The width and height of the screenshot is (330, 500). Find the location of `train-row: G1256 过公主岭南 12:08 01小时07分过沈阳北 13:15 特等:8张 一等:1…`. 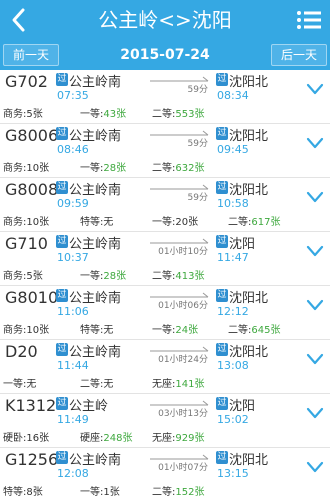

train-row: G1256 过公主岭南 12:08 01小时07分过沈阳北 13:15 特等:8张 一等:1… is located at coordinates (165, 474).